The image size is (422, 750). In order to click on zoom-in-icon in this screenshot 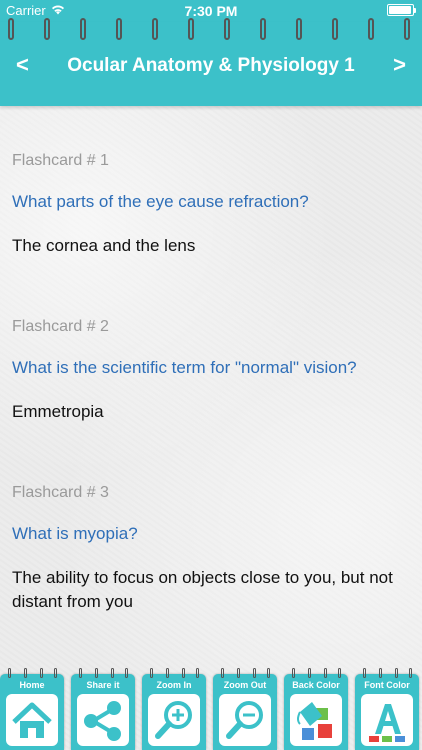, I will do `click(174, 720)`.